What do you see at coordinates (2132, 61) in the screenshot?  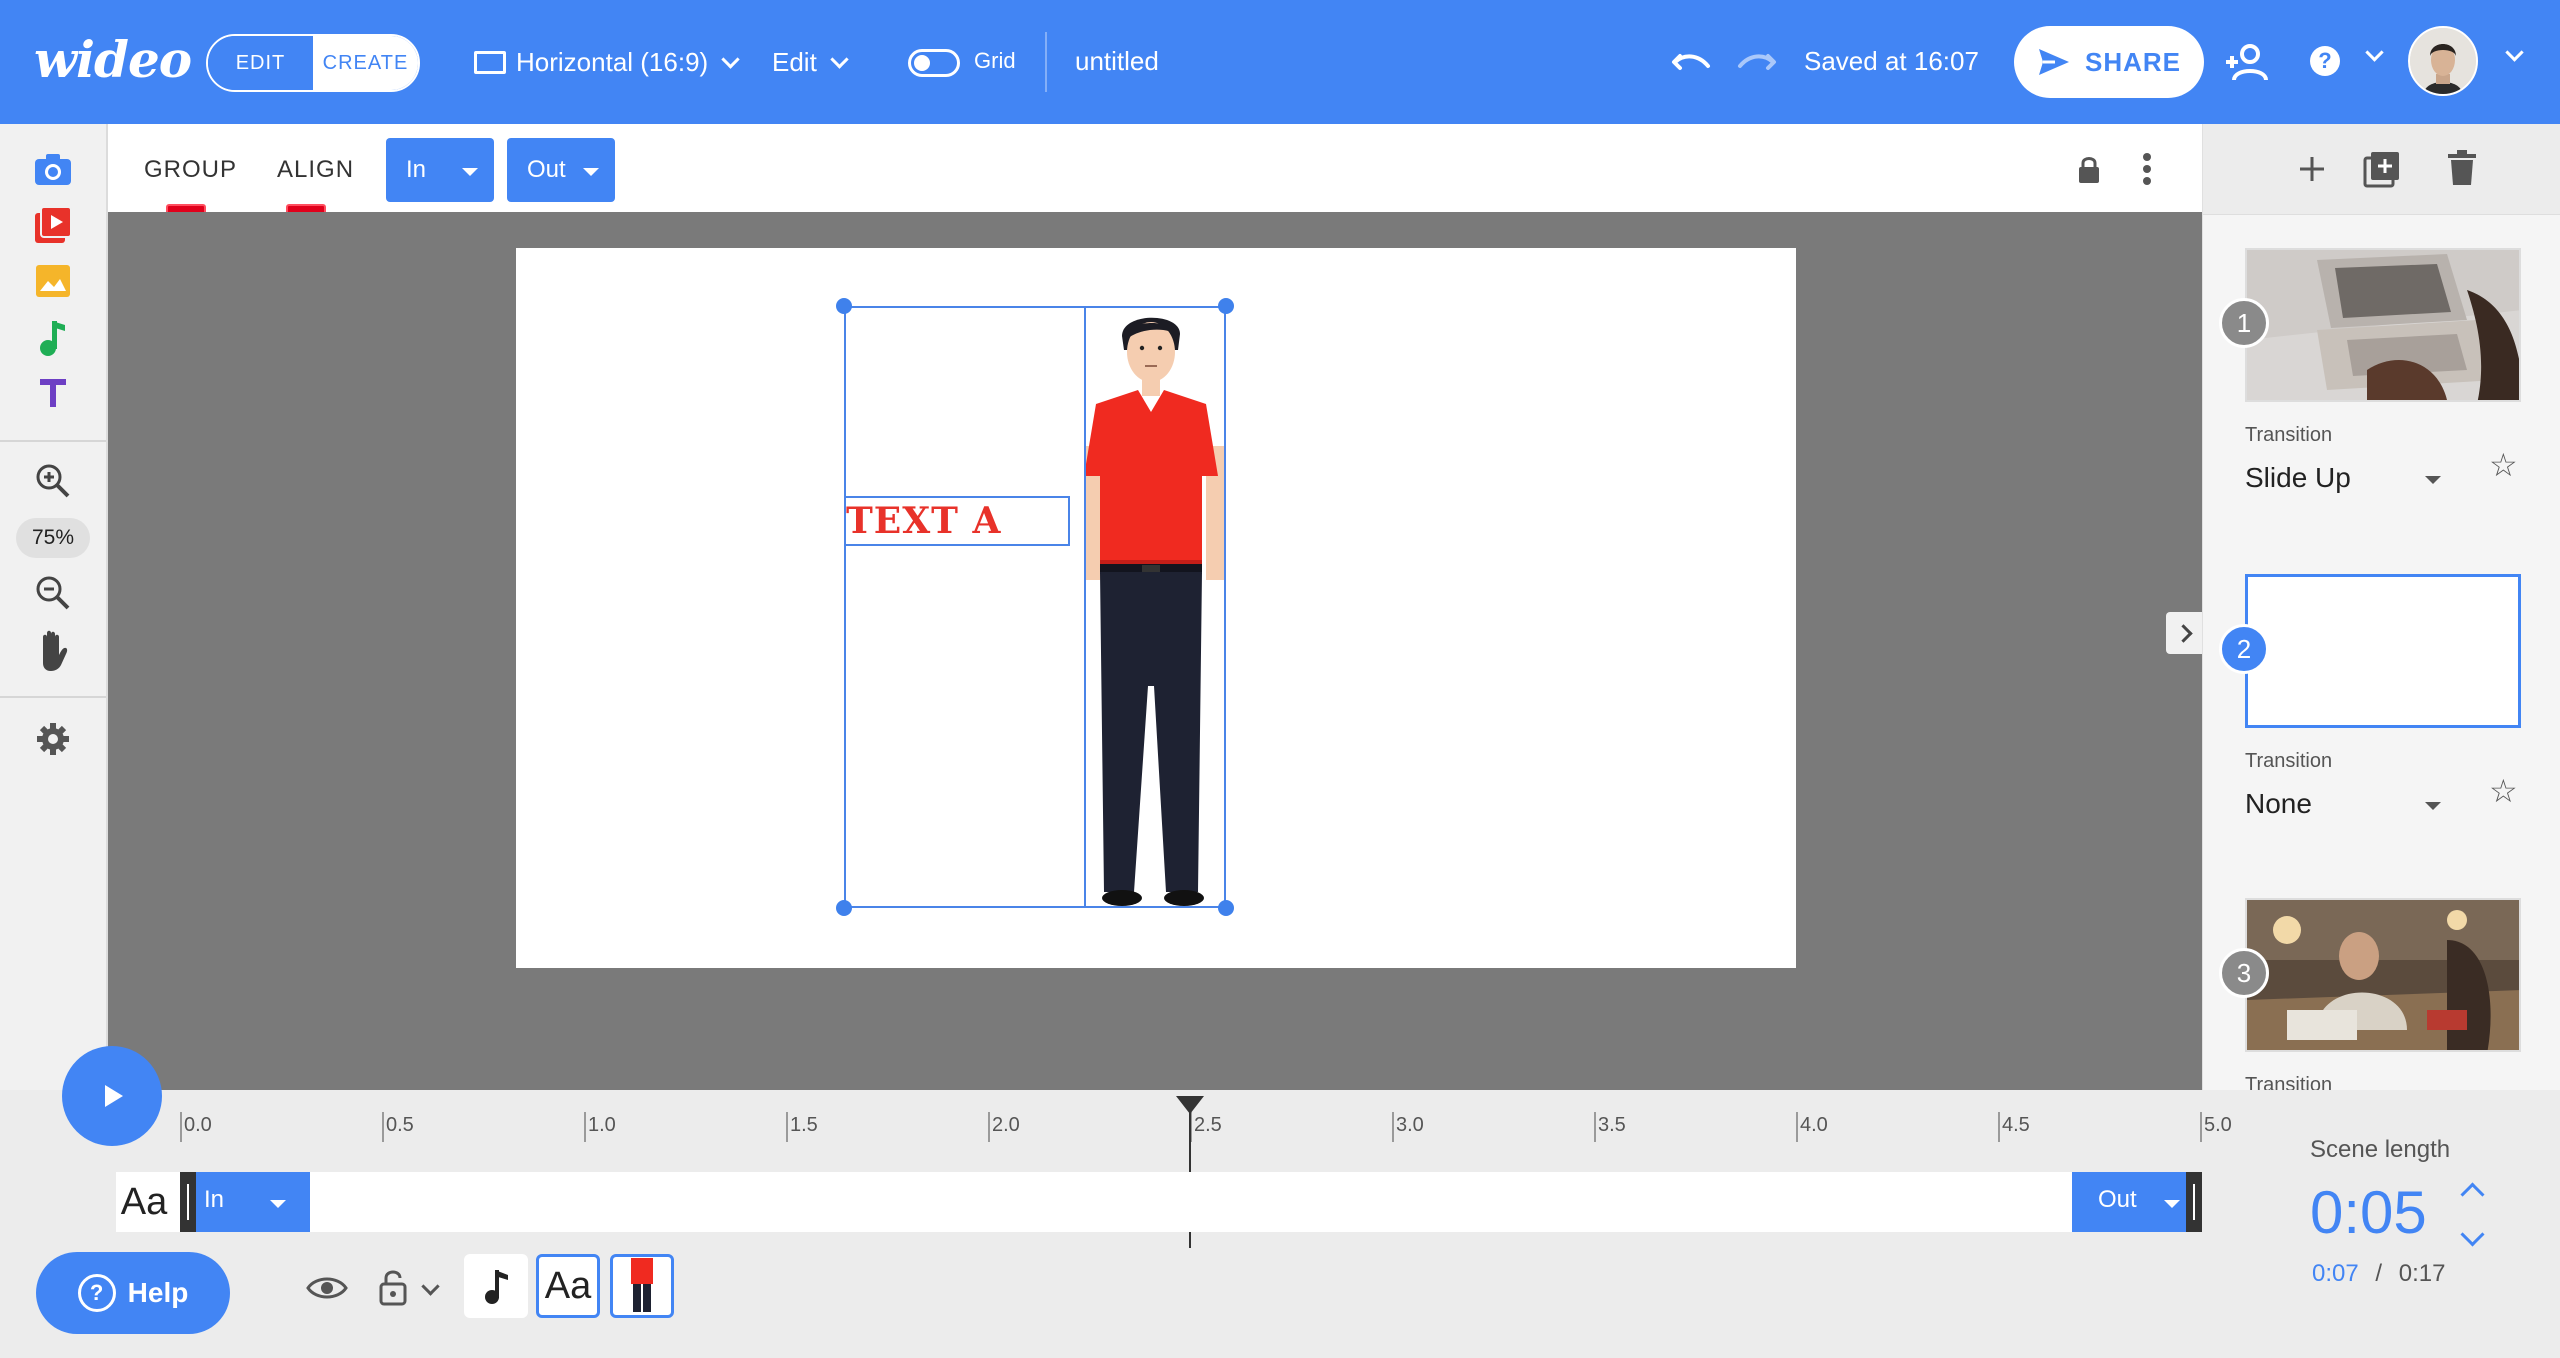 I see `share-label: SHARE` at bounding box center [2132, 61].